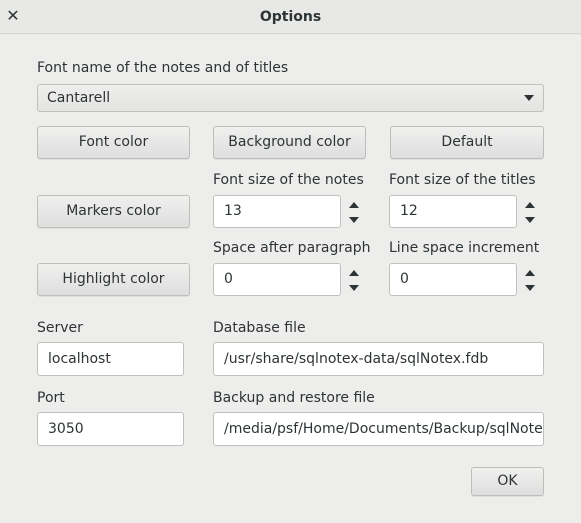  What do you see at coordinates (462, 180) in the screenshot?
I see `titles-font-size-label: Font size of the titles` at bounding box center [462, 180].